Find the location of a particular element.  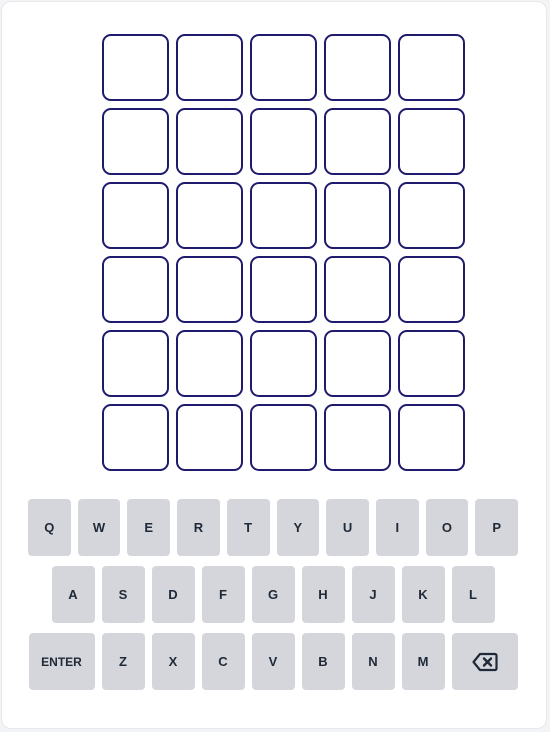

key-c: C is located at coordinates (223, 661).